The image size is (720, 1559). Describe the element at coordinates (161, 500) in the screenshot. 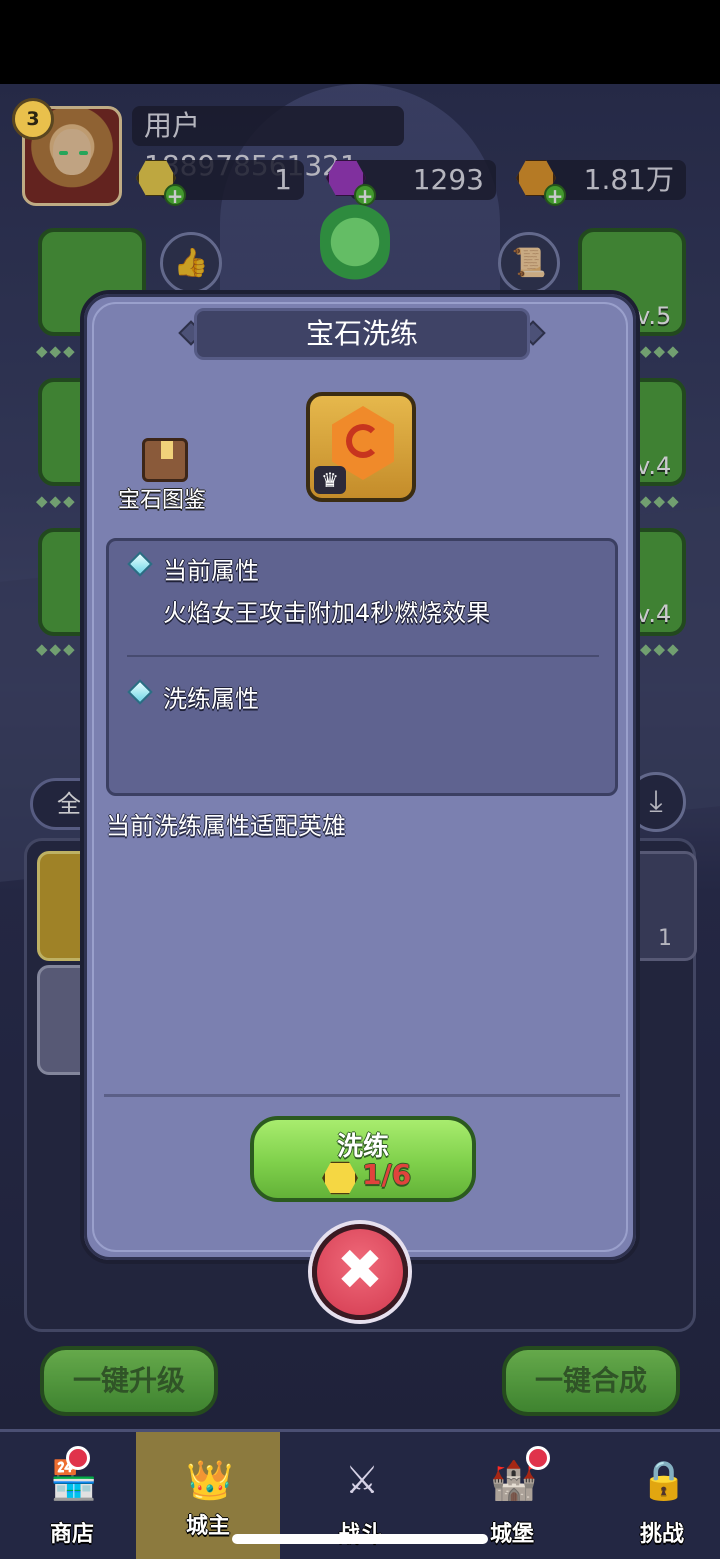

I see `codex-label: 宝石图鉴` at that location.